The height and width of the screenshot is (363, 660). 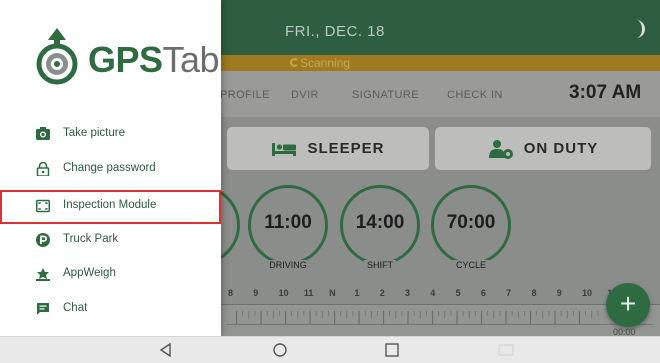 I want to click on menu-item-label: Chat, so click(x=75, y=308).